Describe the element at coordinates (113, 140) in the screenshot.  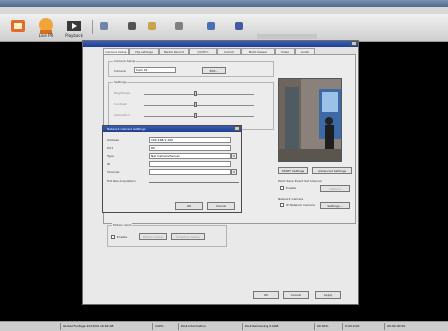
I see `address-label: Address` at that location.